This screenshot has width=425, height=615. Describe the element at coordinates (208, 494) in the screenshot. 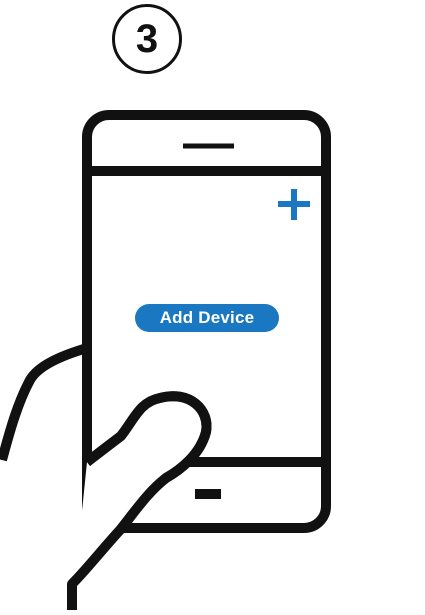

I see `phone-home-button` at that location.